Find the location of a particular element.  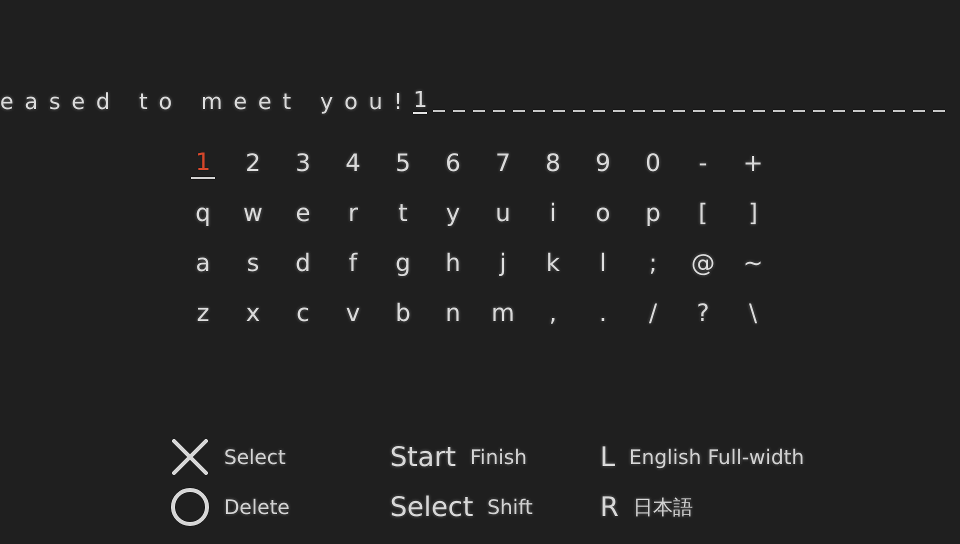

key: n is located at coordinates (453, 313).